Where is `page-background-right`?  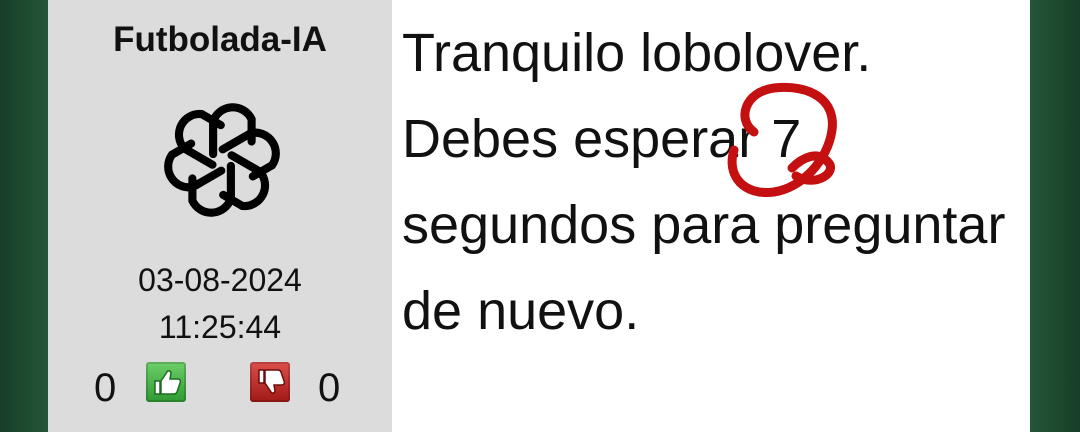 page-background-right is located at coordinates (1055, 216).